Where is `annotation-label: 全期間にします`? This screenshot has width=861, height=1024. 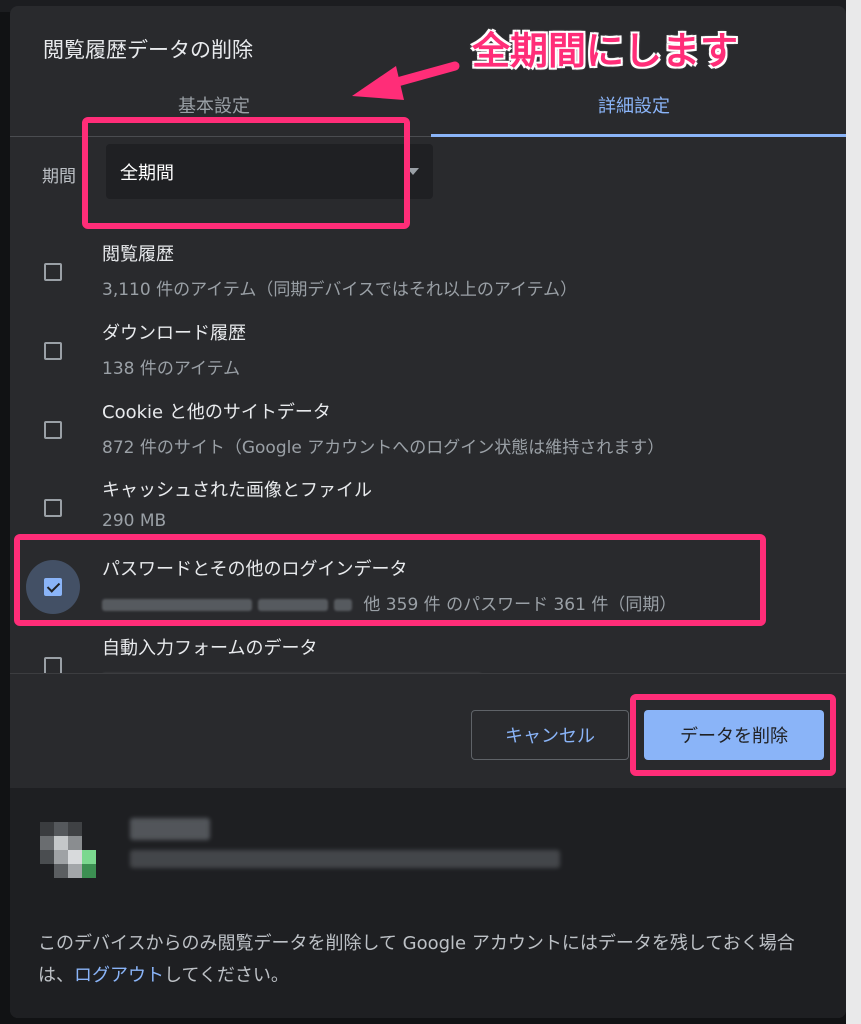
annotation-label: 全期間にします is located at coordinates (605, 51).